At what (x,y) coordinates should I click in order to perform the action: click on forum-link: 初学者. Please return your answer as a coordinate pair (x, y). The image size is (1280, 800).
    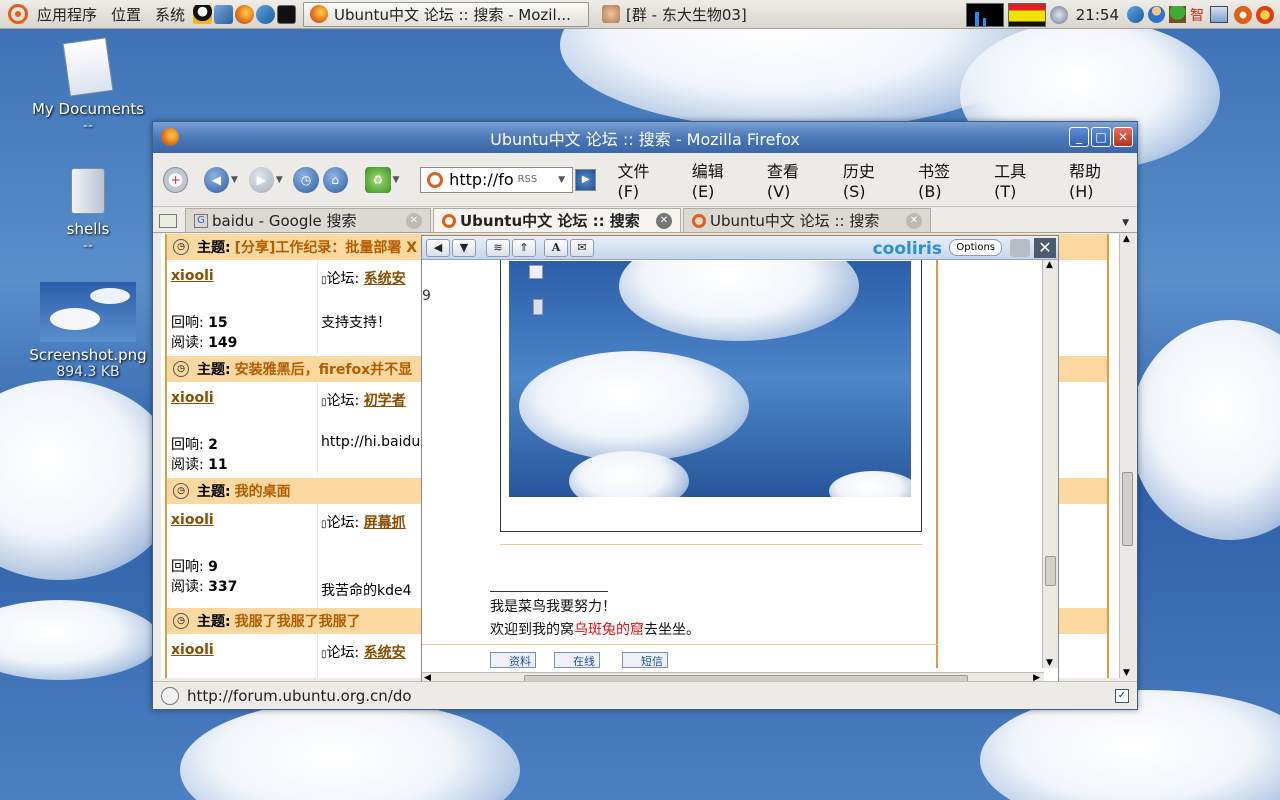
    Looking at the image, I should click on (385, 401).